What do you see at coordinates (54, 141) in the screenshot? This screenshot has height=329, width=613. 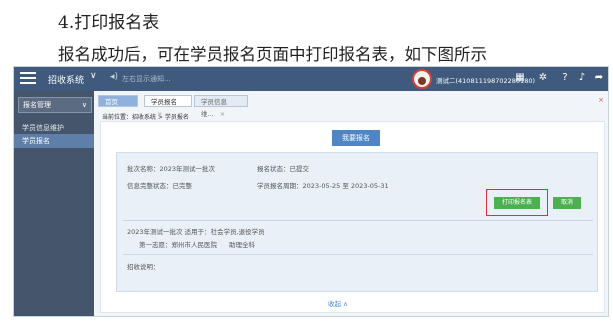 I see `sidebar-item-student-registration: 学员报名` at bounding box center [54, 141].